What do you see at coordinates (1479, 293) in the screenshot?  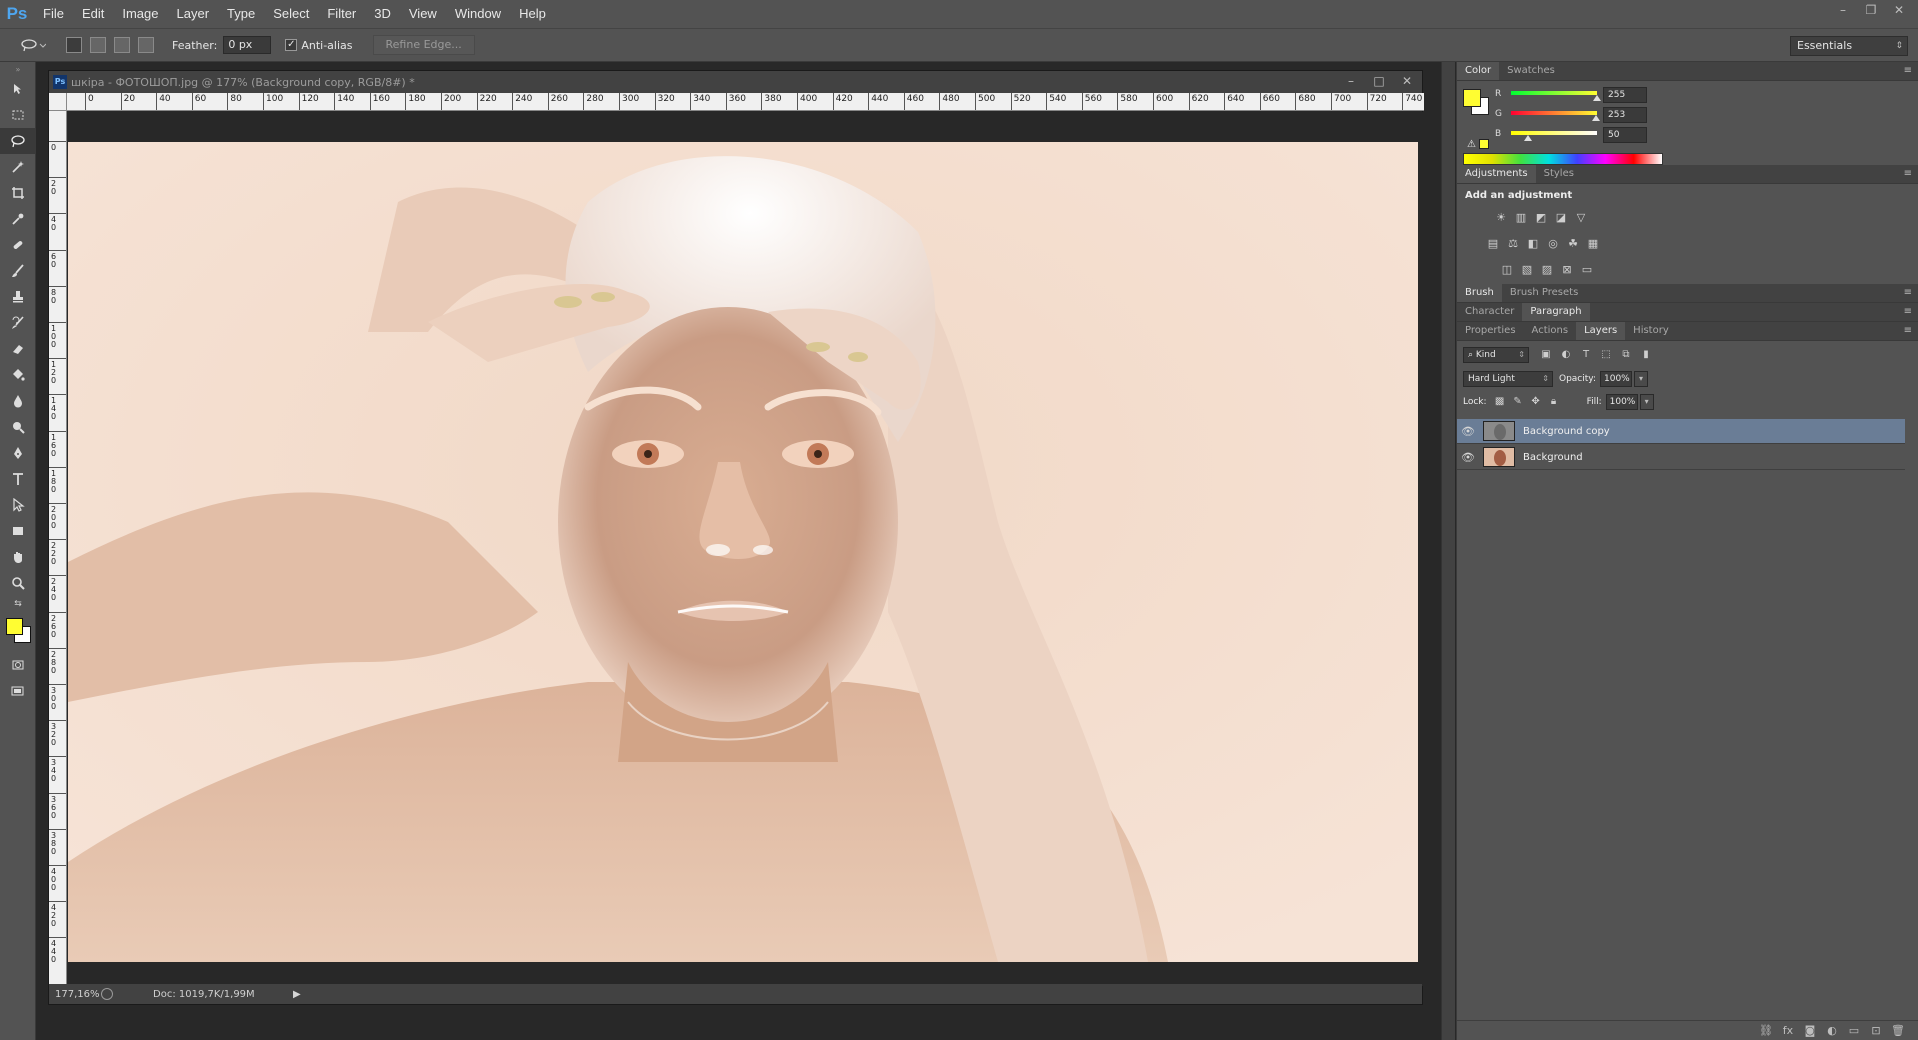 I see `tab-brush: Brush` at bounding box center [1479, 293].